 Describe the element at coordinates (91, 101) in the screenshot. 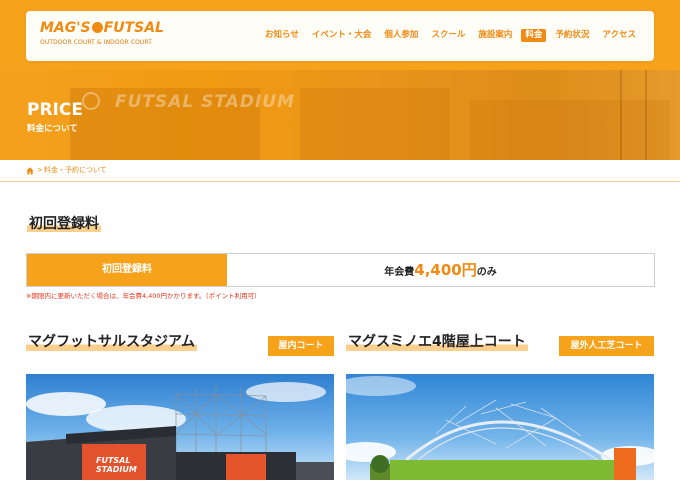

I see `hero-photo-ball-icon` at that location.